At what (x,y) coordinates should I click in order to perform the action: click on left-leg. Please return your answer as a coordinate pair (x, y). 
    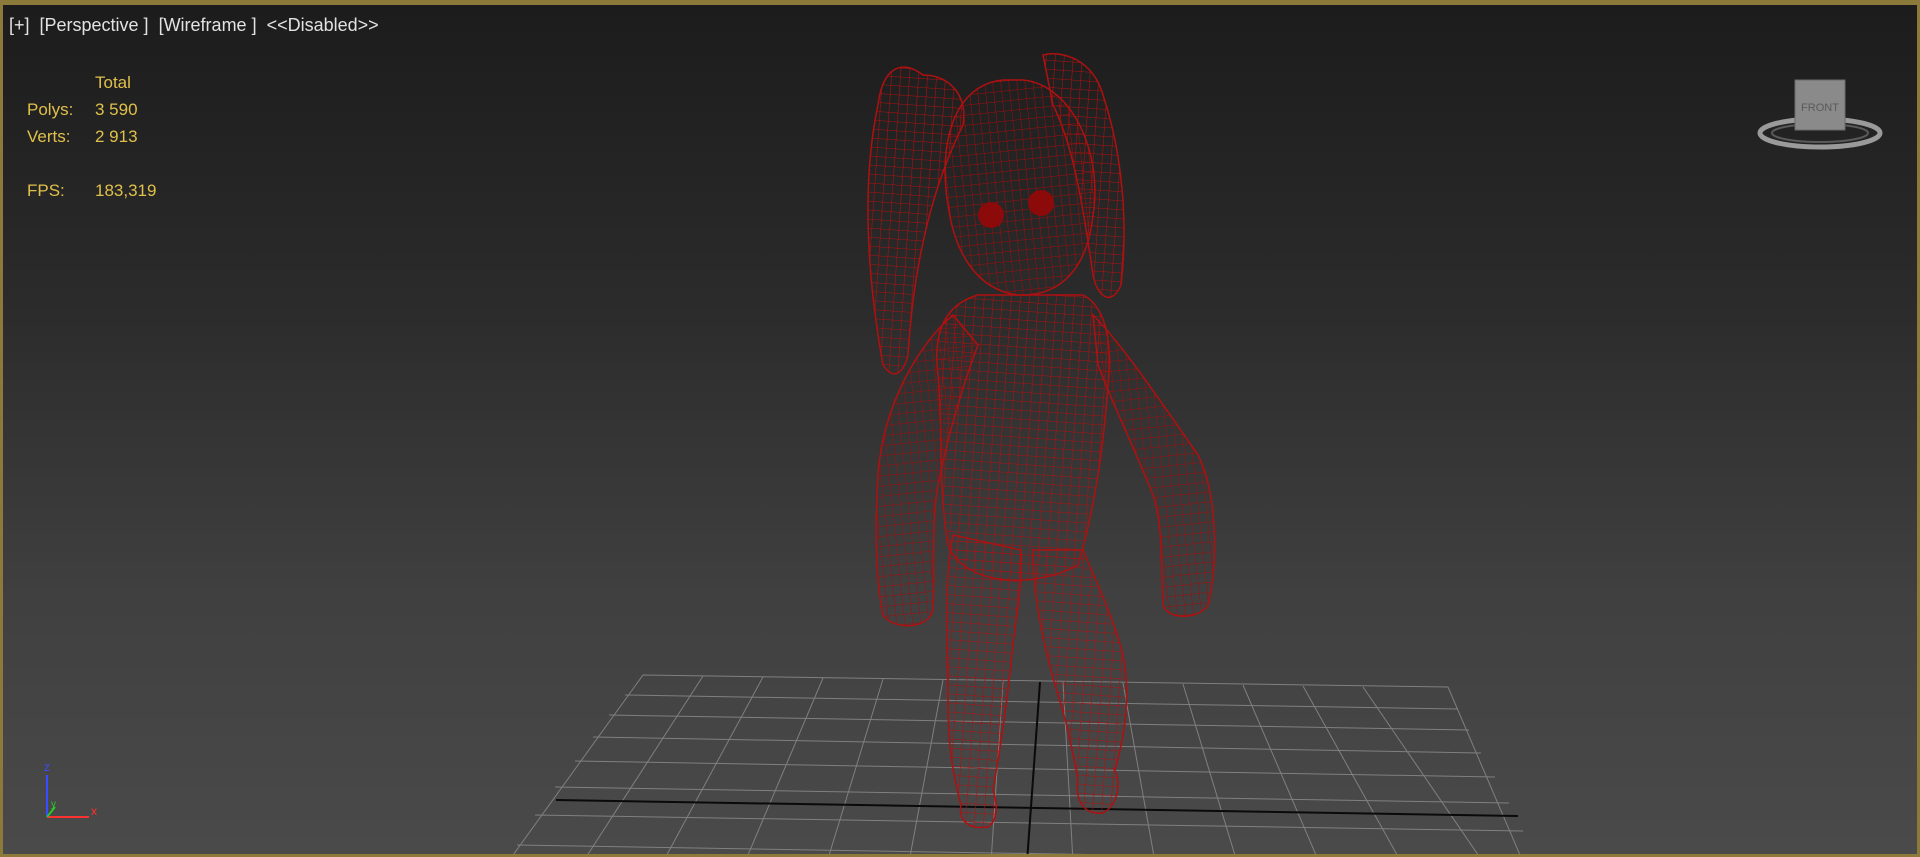
    Looking at the image, I should click on (984, 681).